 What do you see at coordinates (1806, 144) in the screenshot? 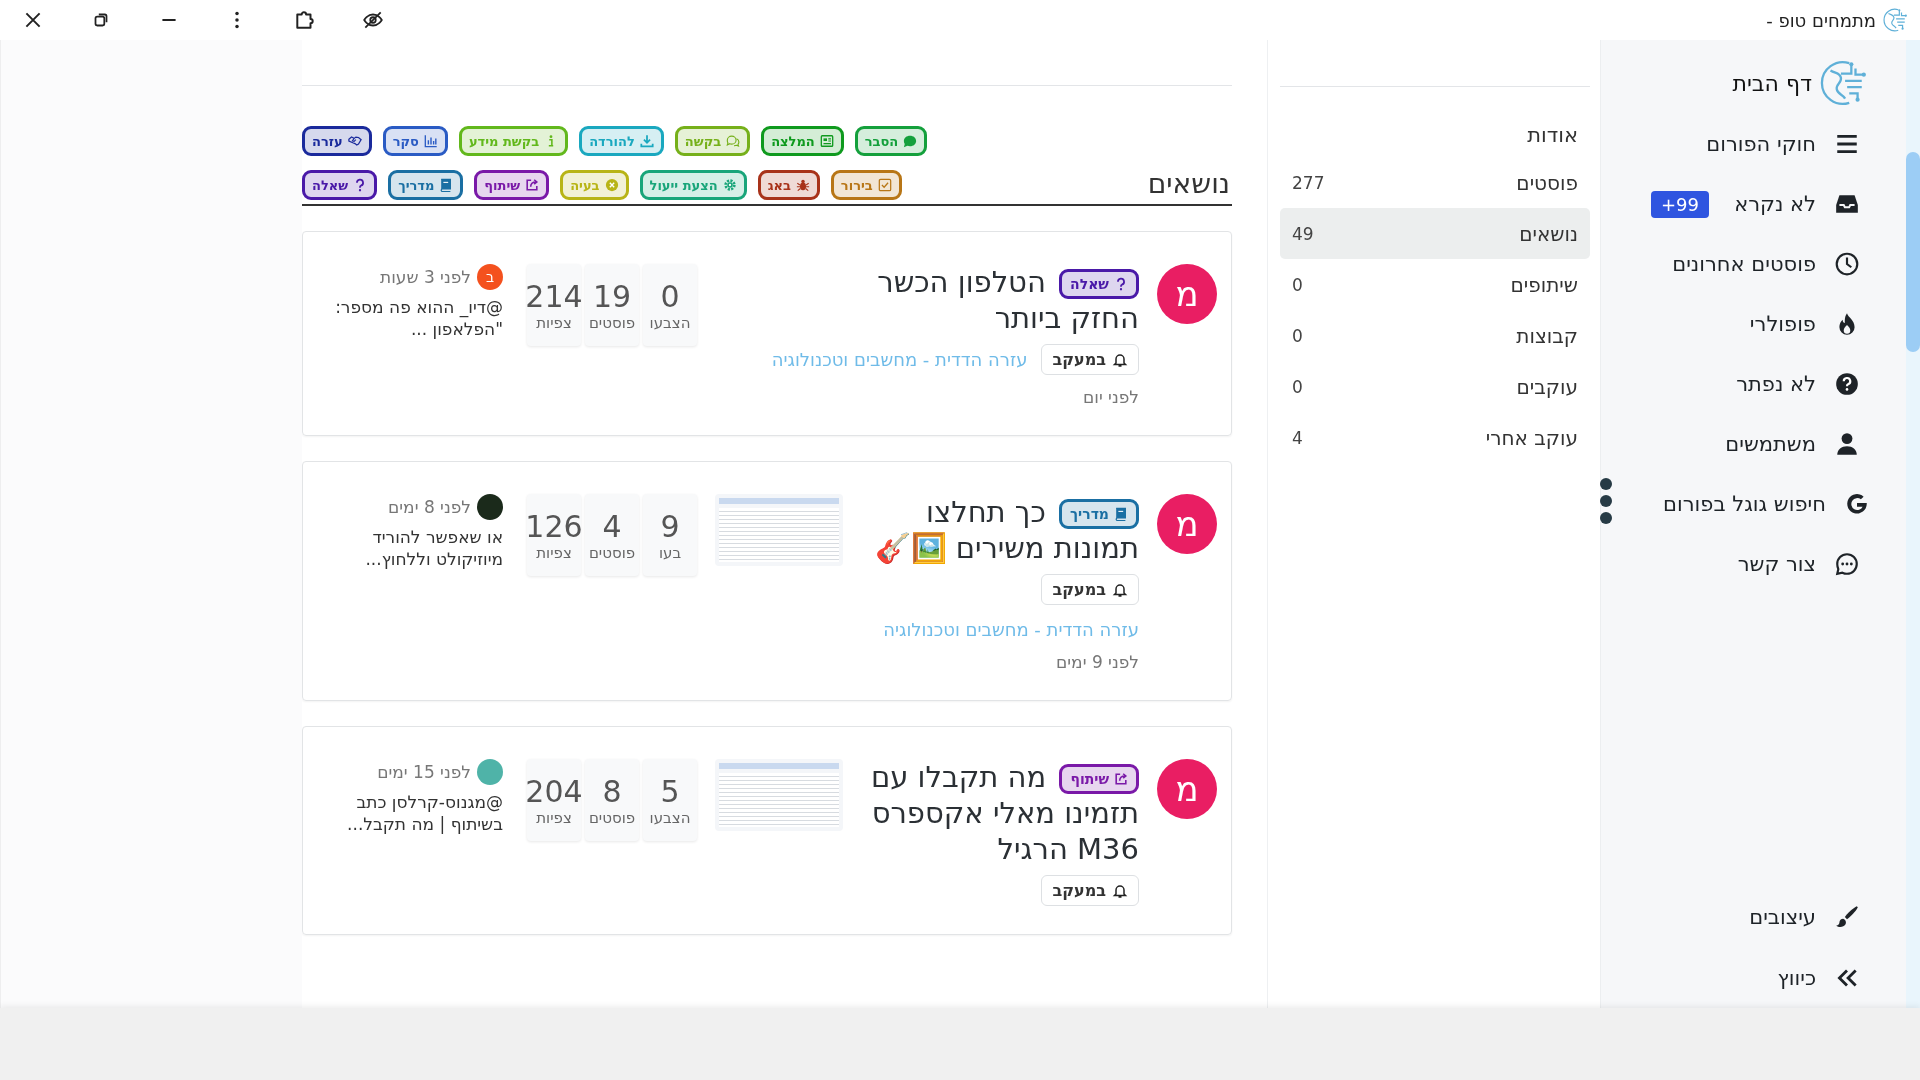
I see `sidebar-item: חוקי הפורום` at bounding box center [1806, 144].